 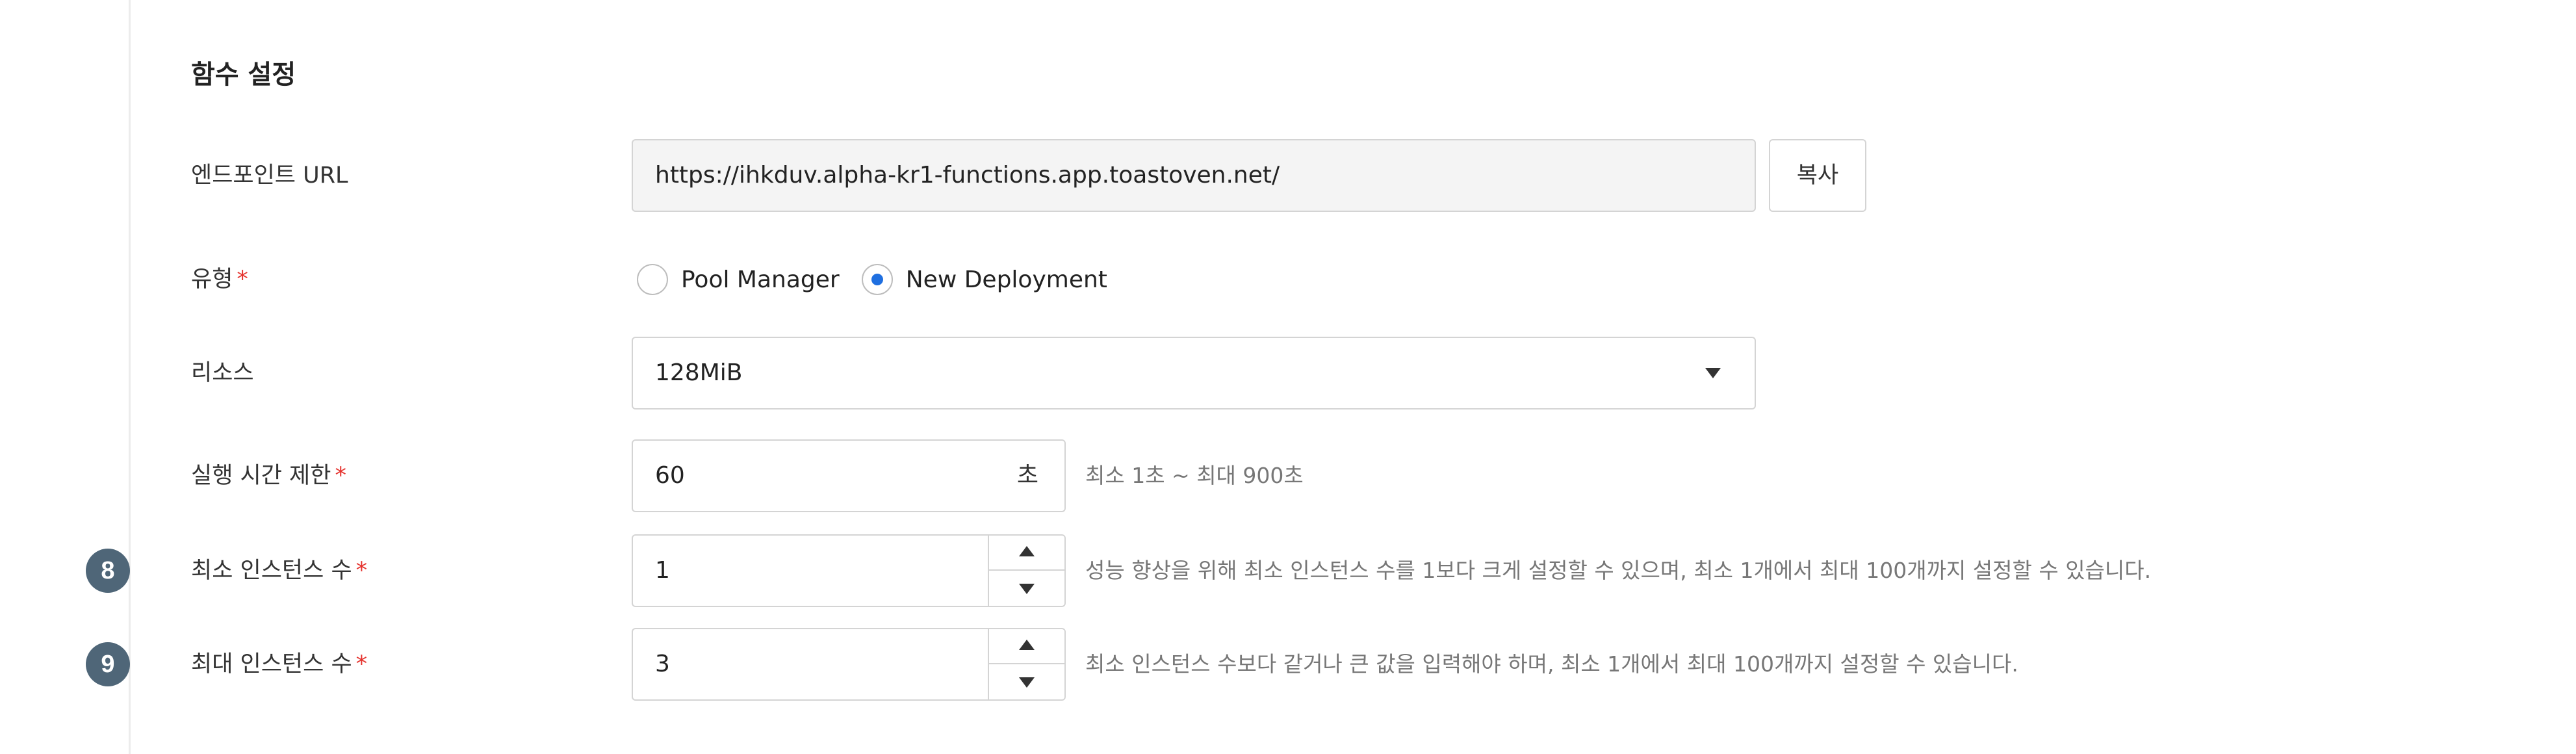 I want to click on resource-row: 리소스 128MiB, so click(x=1288, y=373).